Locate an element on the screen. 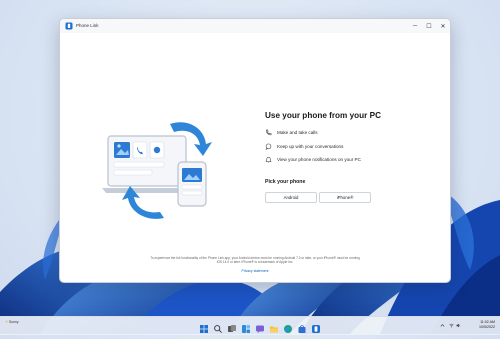 This screenshot has height=339, width=500. pc-phone-illustration is located at coordinates (157, 170).